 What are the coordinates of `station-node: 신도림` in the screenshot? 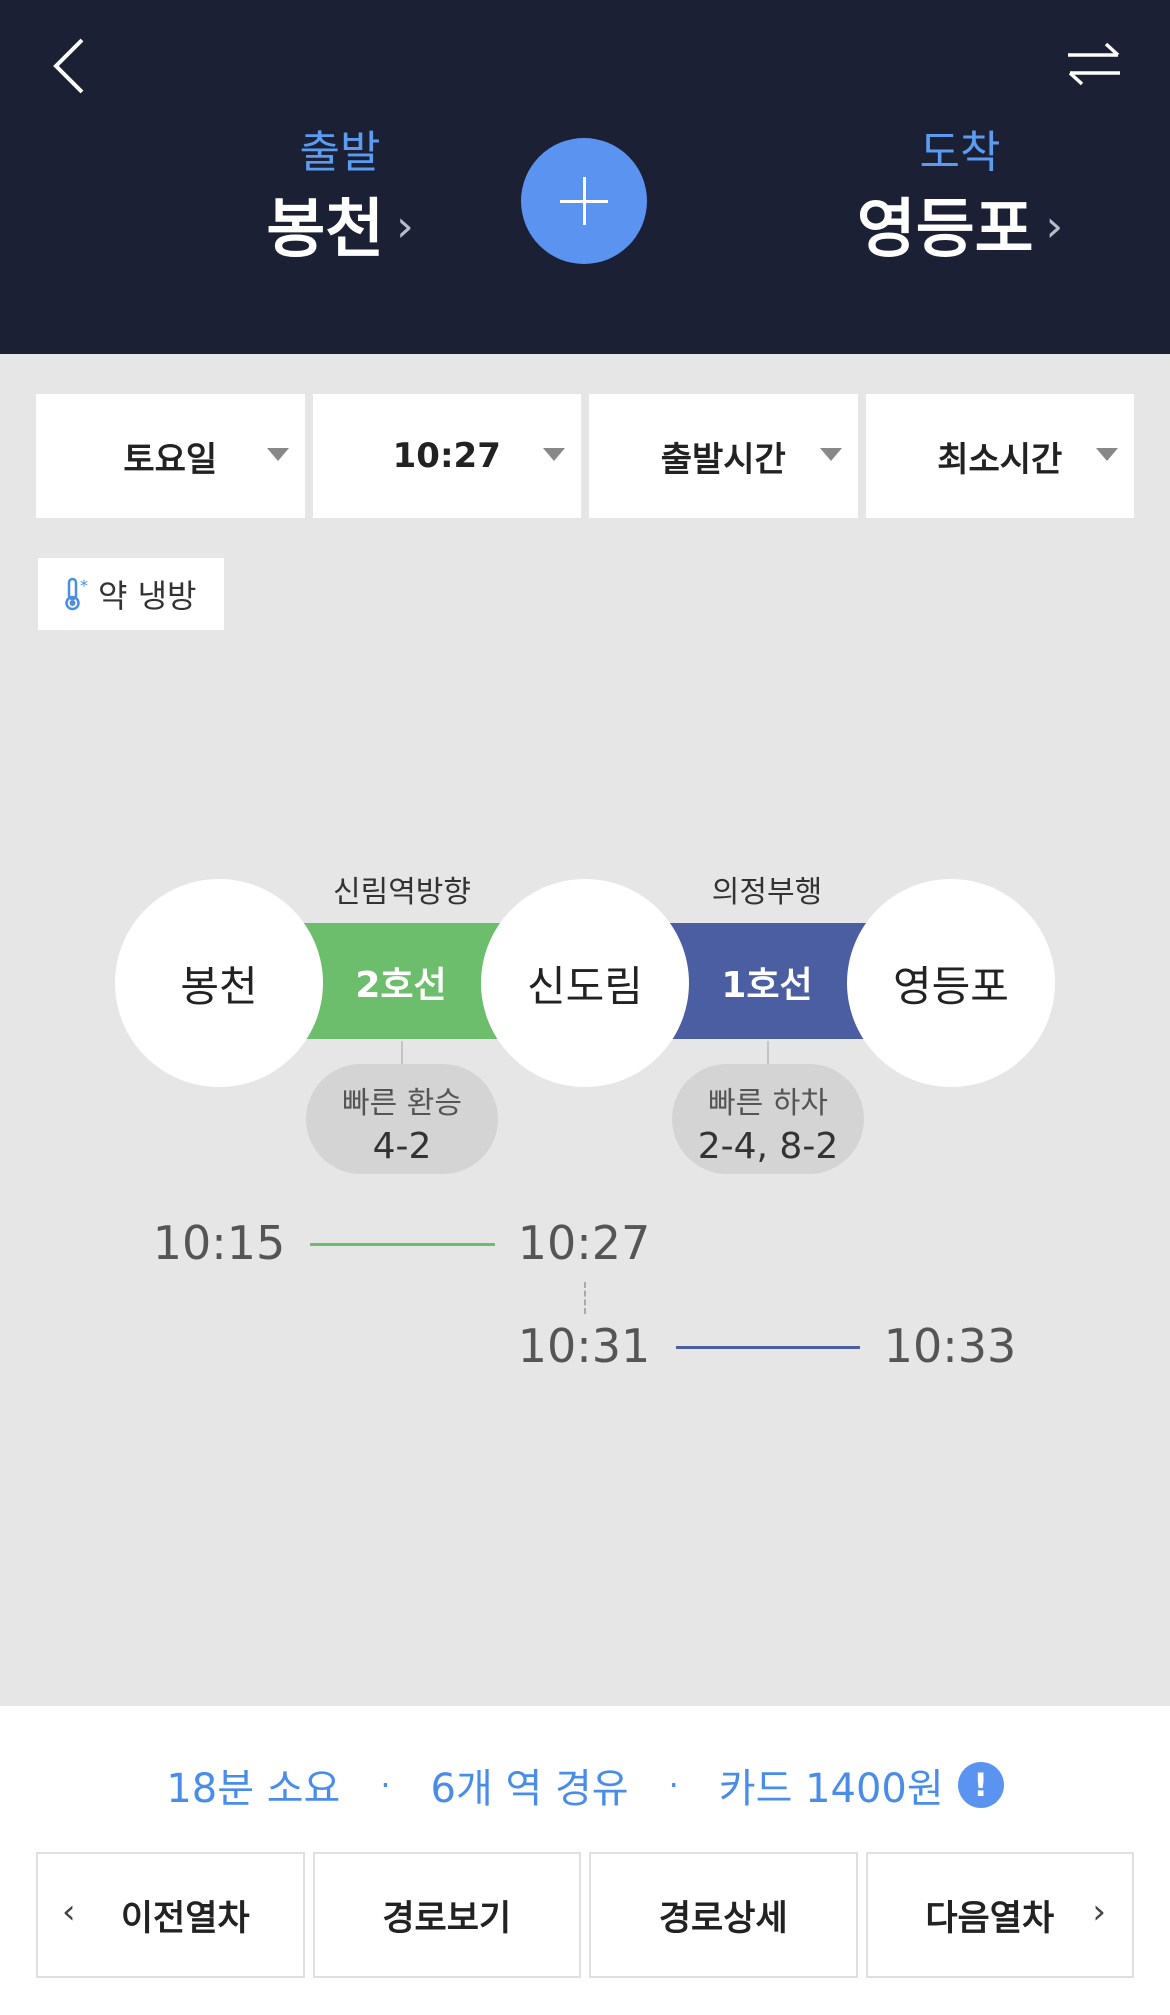 It's located at (585, 983).